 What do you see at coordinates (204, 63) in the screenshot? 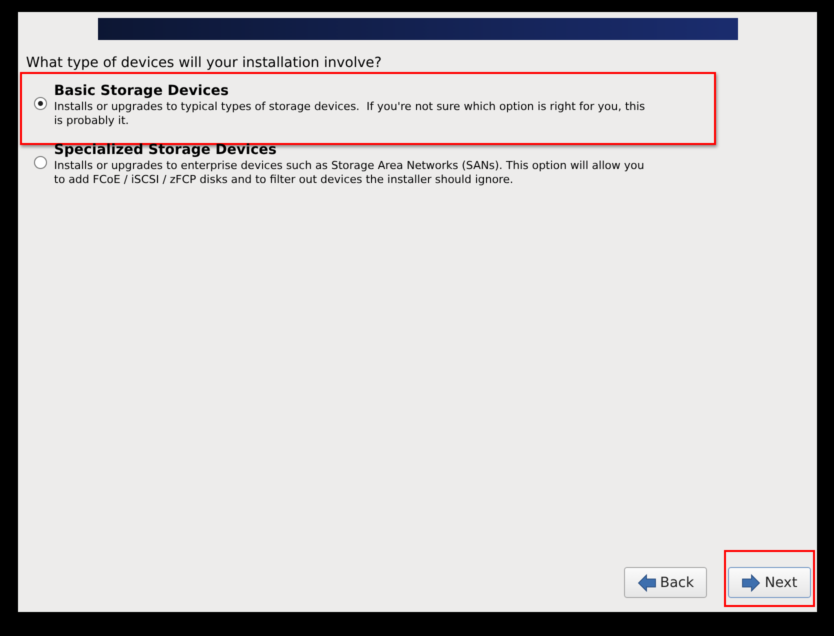
I see `question-text: What type of devices will your installation involve?` at bounding box center [204, 63].